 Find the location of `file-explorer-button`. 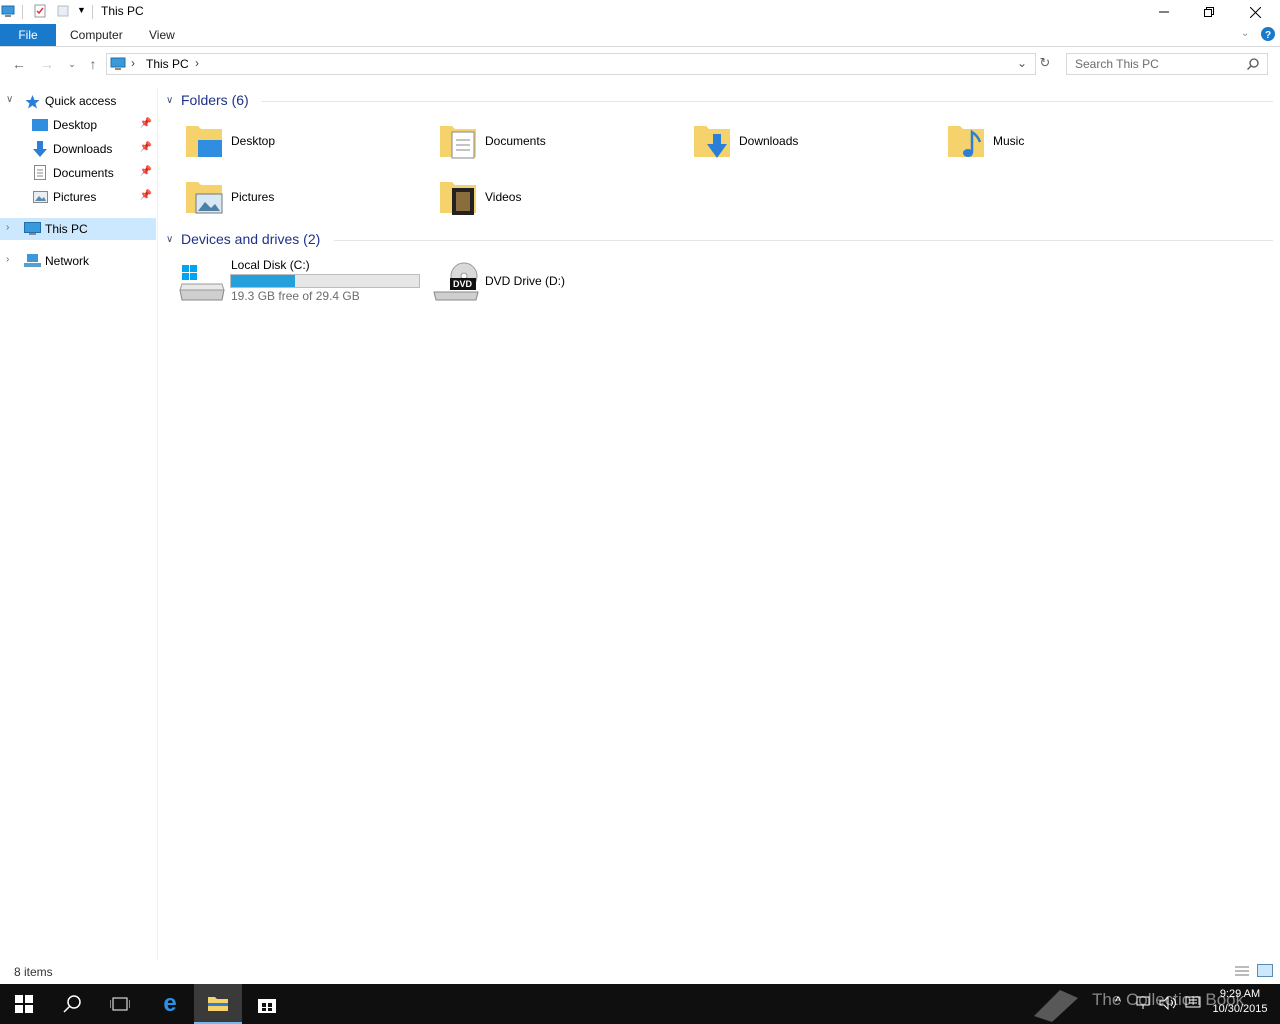

file-explorer-button is located at coordinates (218, 1004).